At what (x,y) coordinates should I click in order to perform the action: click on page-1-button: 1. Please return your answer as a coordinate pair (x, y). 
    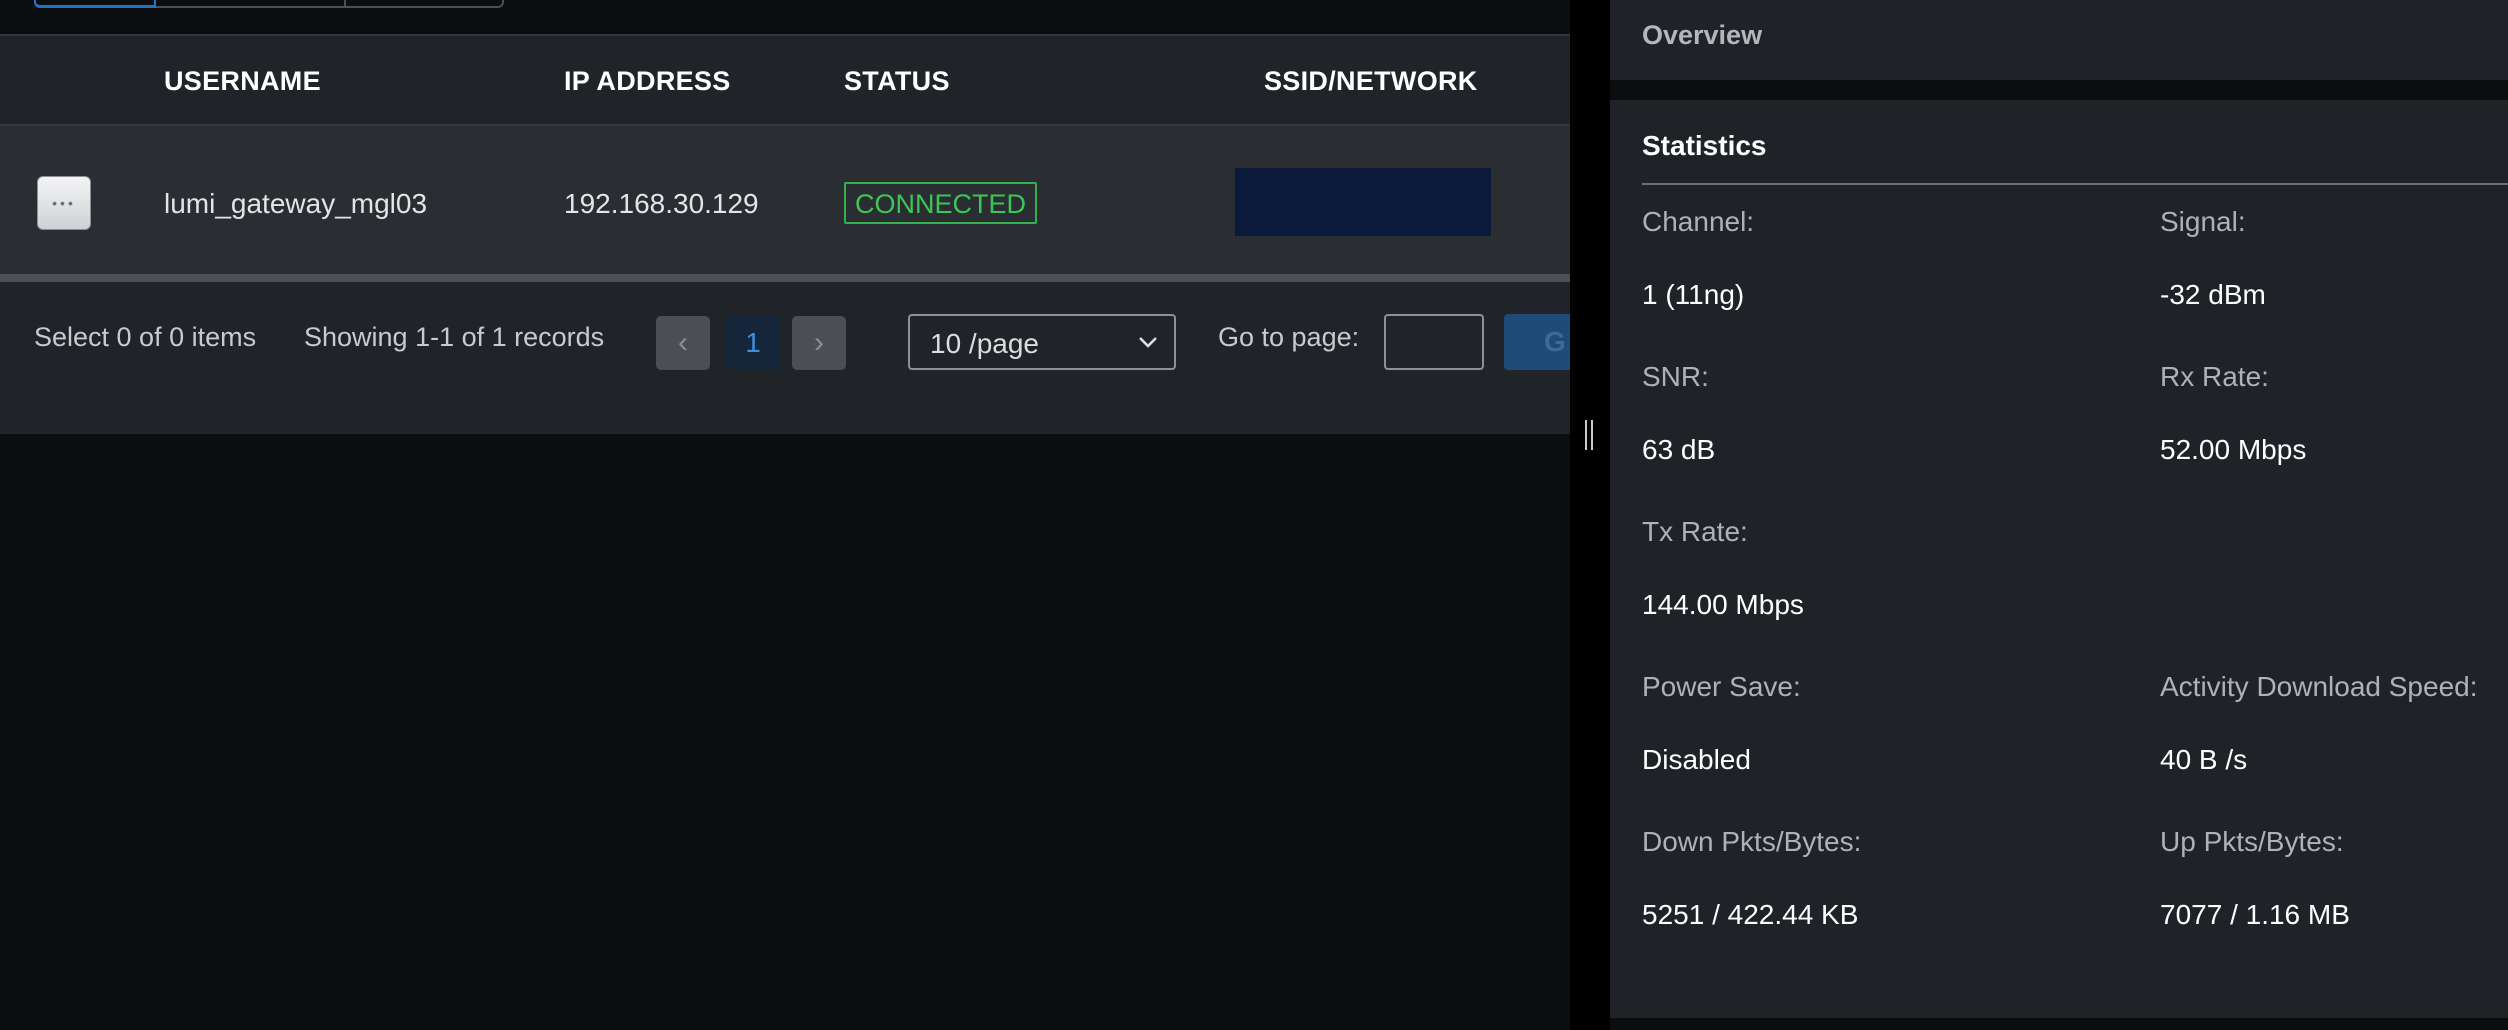
    Looking at the image, I should click on (753, 343).